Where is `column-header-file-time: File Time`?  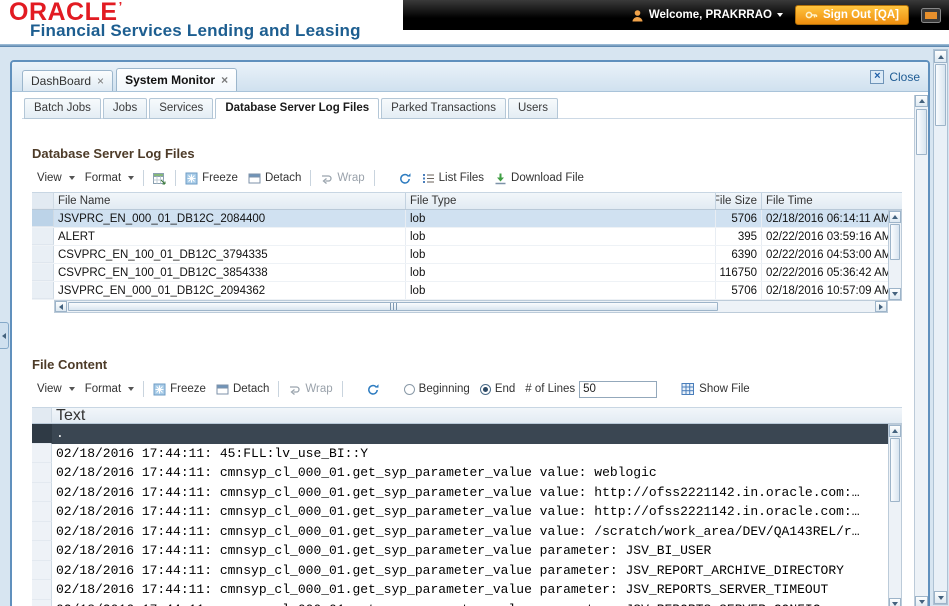 column-header-file-time: File Time is located at coordinates (832, 201).